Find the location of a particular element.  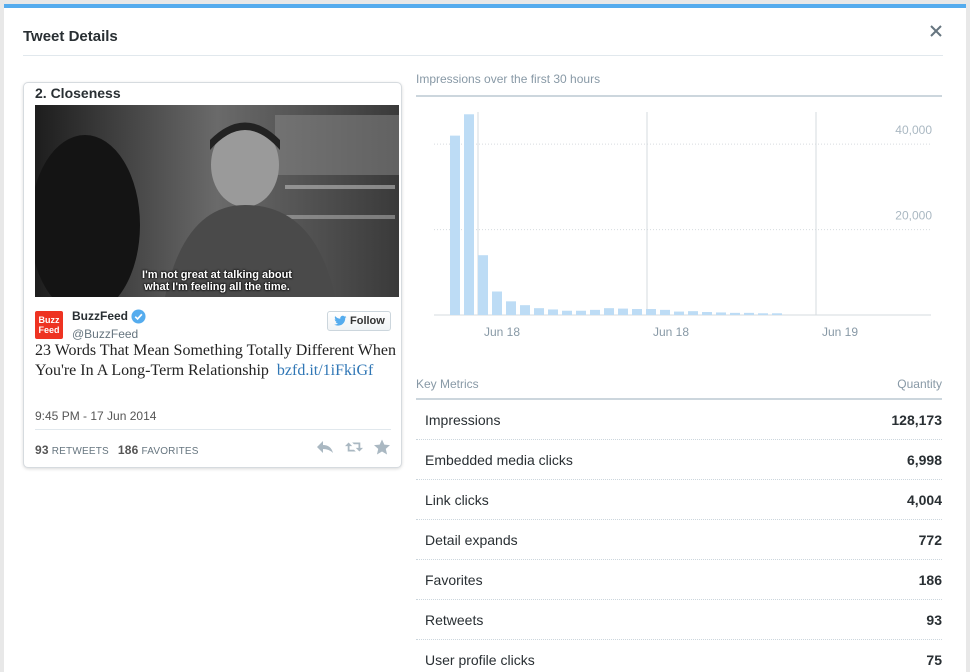

retweets-label: RETWEETS is located at coordinates (80, 451).